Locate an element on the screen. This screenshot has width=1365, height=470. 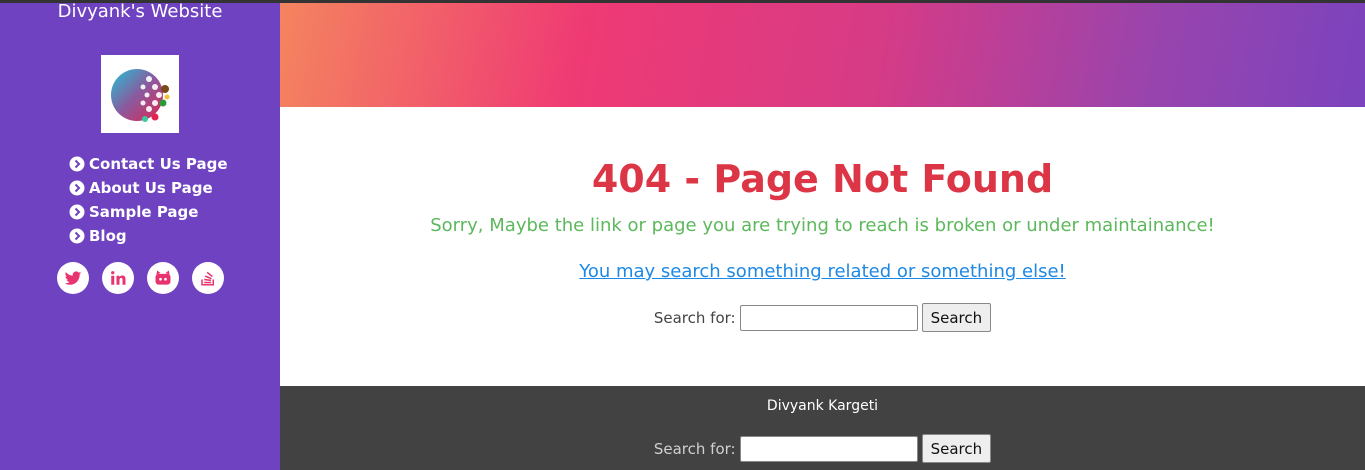
main-search-form: Search for: Search is located at coordinates (822, 317).